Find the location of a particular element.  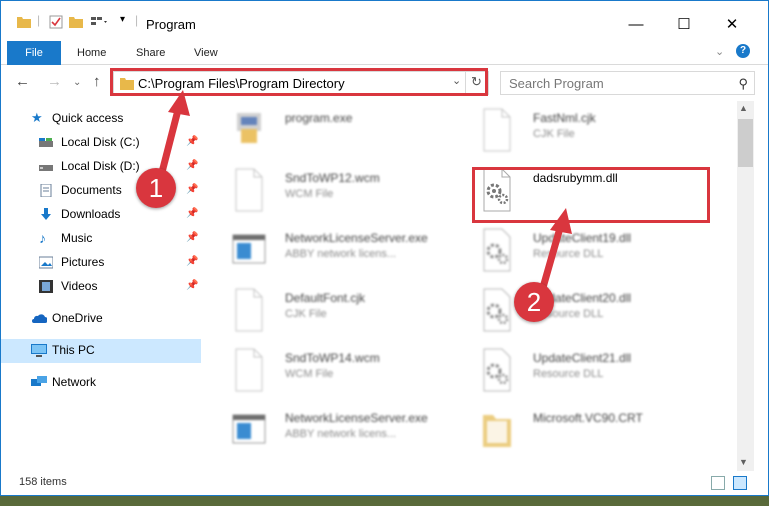

step-one-callout: 1 is located at coordinates (156, 188).